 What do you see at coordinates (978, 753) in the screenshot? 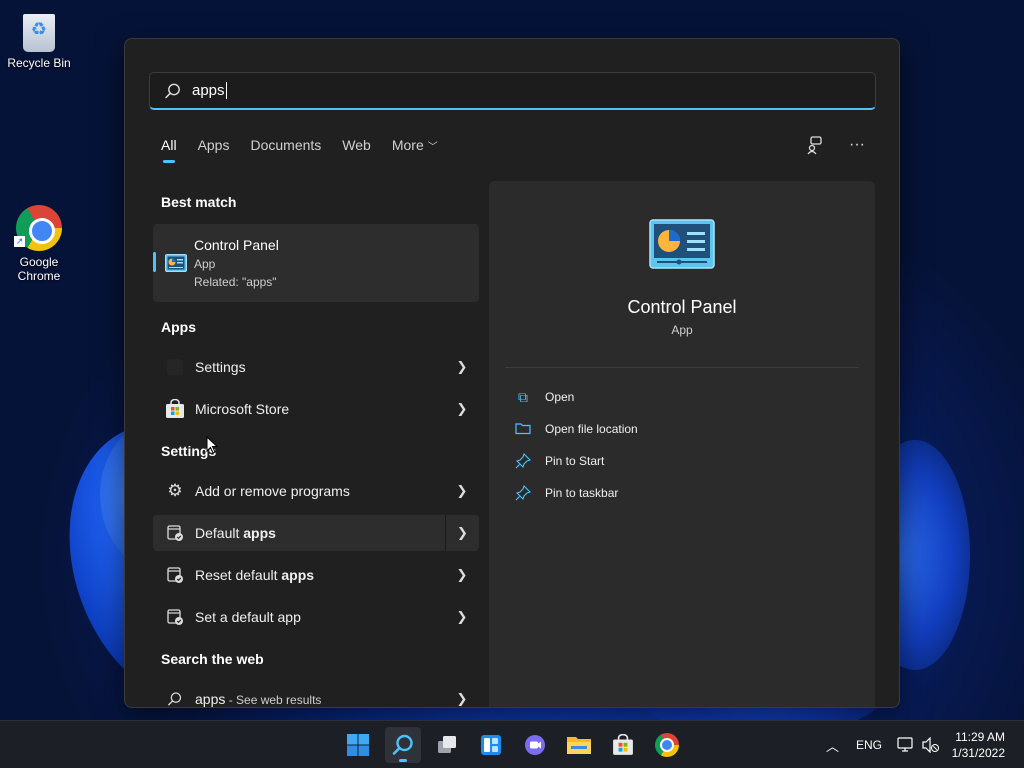
I see `clock-date: 1/31/2022` at bounding box center [978, 753].